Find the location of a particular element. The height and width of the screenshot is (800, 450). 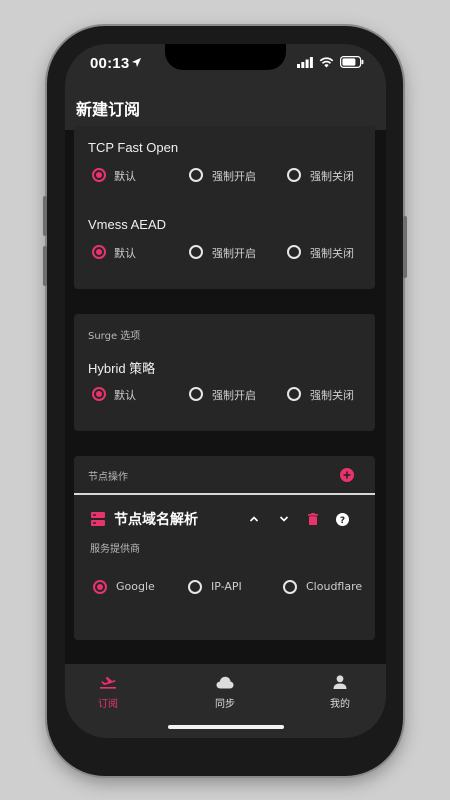

wifi-icon is located at coordinates (326, 62).